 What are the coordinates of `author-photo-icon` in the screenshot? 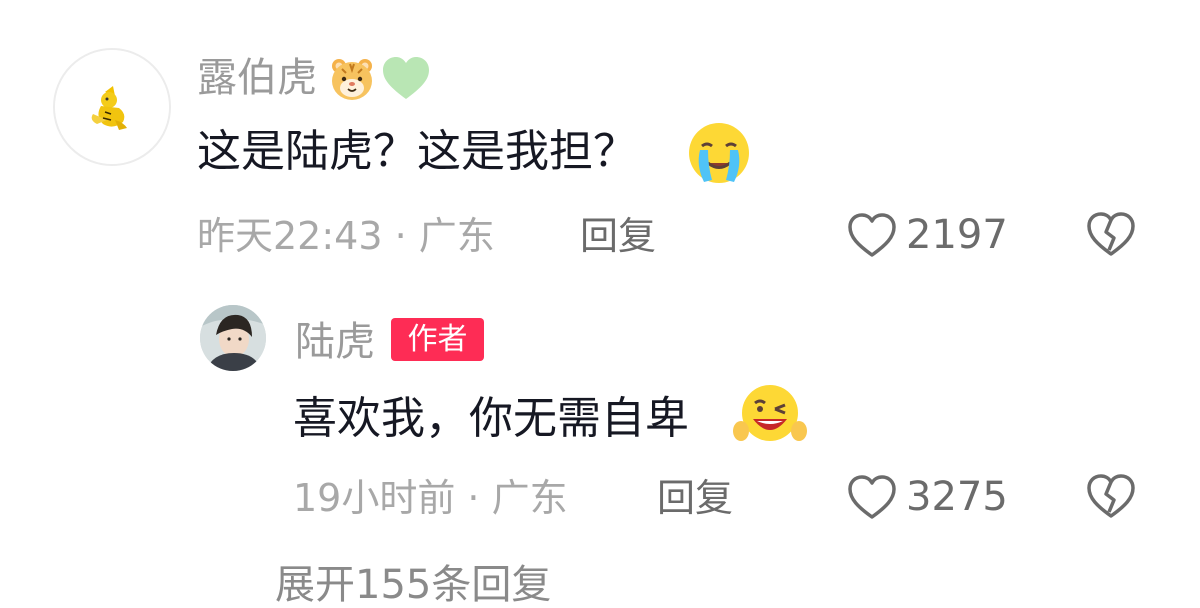 It's located at (233, 338).